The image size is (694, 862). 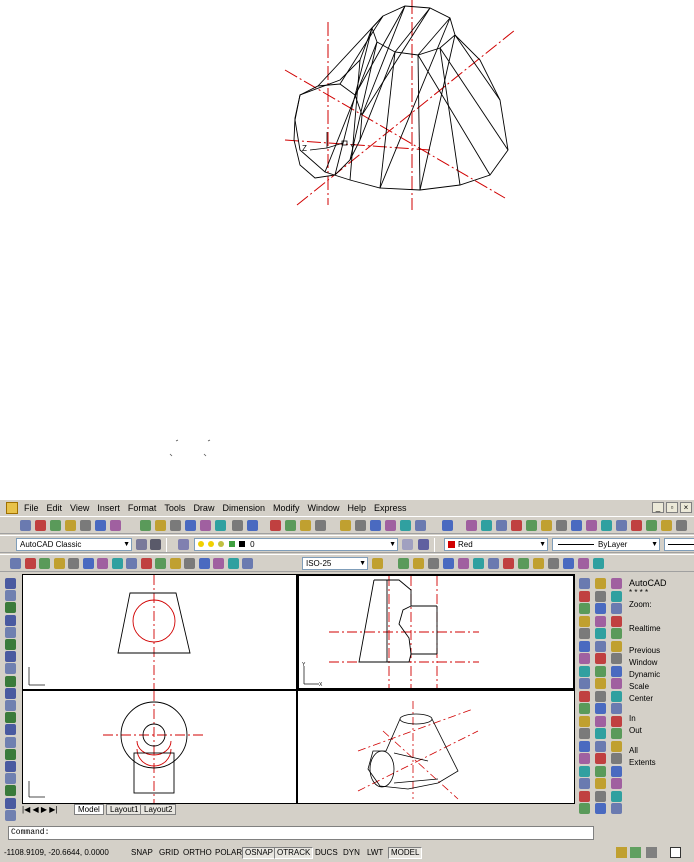 I want to click on coordinates-readout: -1108.9109, -20.6644, 0.0000, so click(x=56, y=852).